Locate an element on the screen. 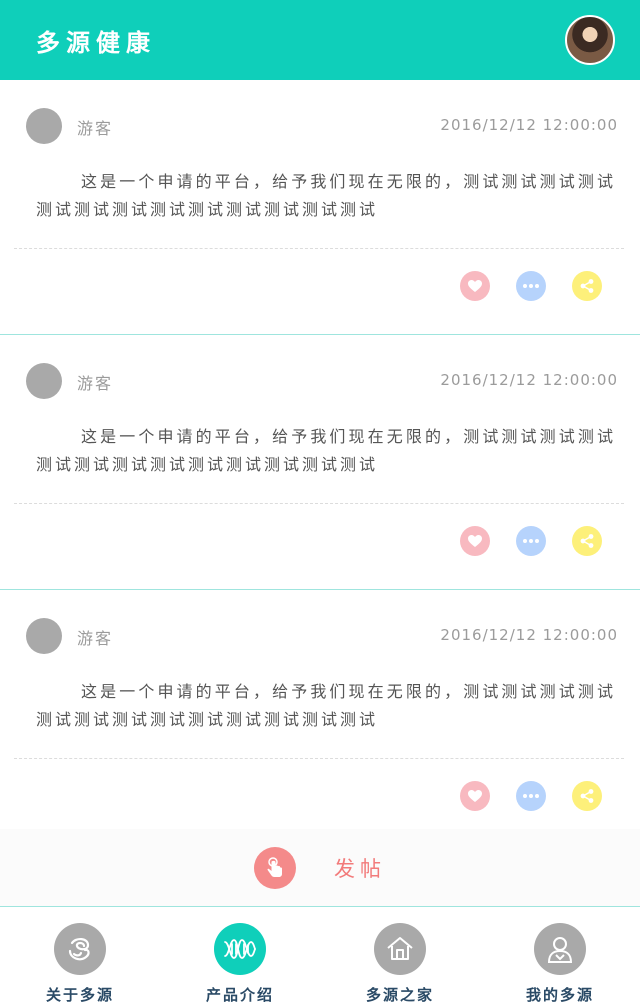 Image resolution: width=640 pixels, height=1008 pixels. tab-about: 关于多源 is located at coordinates (80, 958).